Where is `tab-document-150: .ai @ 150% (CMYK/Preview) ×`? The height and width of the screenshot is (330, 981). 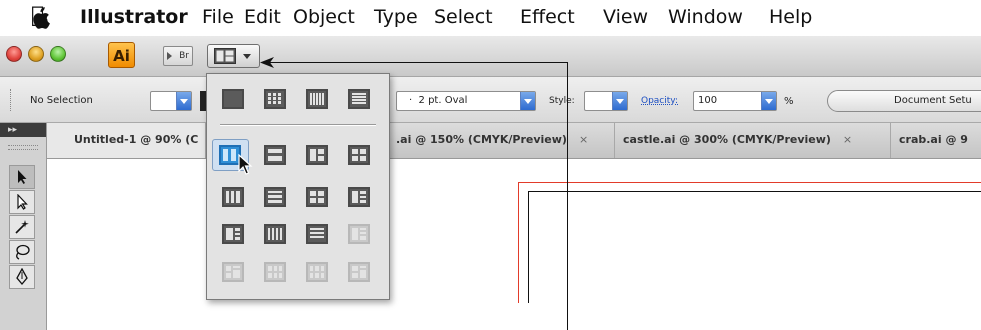
tab-document-150: .ai @ 150% (CMYK/Preview) × is located at coordinates (501, 140).